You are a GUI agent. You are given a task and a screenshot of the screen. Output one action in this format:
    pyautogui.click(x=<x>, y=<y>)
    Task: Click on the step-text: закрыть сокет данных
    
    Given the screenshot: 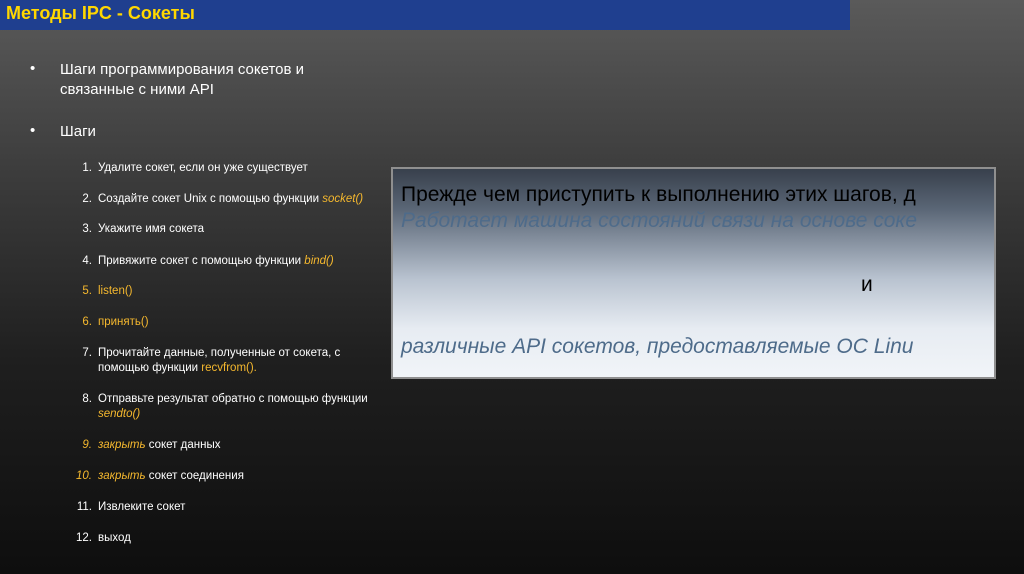 What is the action you would take?
    pyautogui.click(x=159, y=445)
    